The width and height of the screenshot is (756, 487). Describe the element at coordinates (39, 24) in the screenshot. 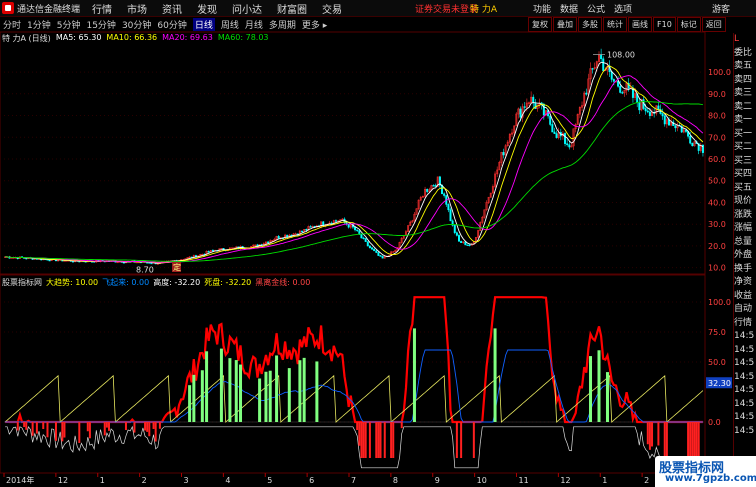

I see `period-1min: 1分钟` at that location.